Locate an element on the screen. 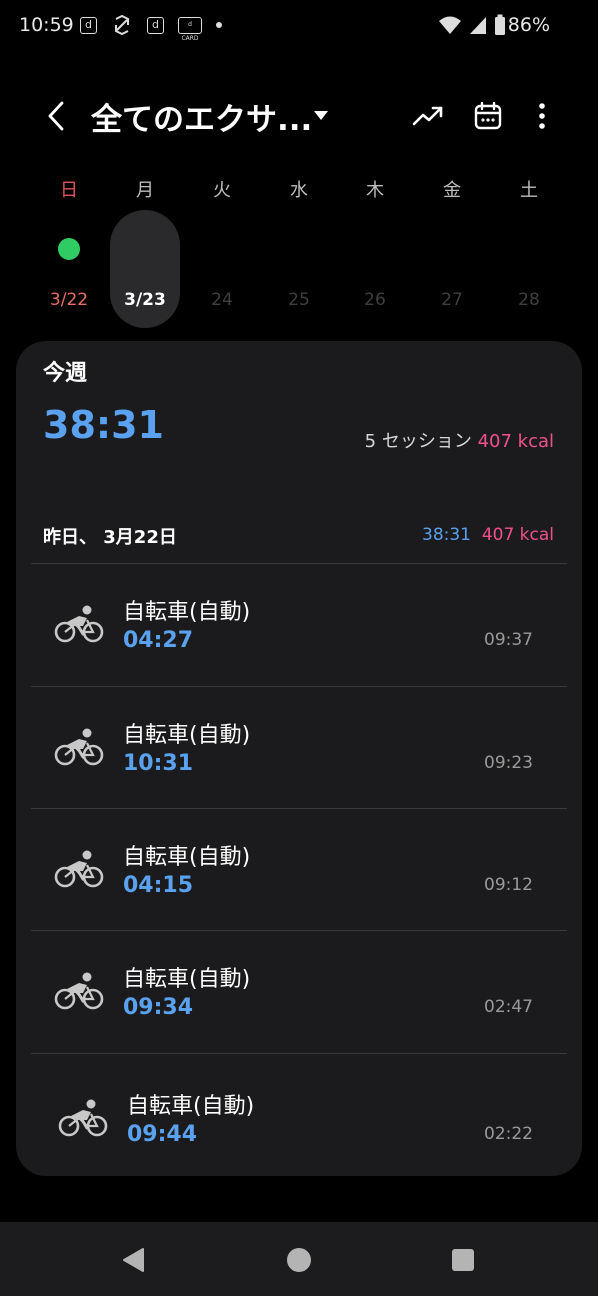 The height and width of the screenshot is (1296, 598). day-date: 24 is located at coordinates (222, 300).